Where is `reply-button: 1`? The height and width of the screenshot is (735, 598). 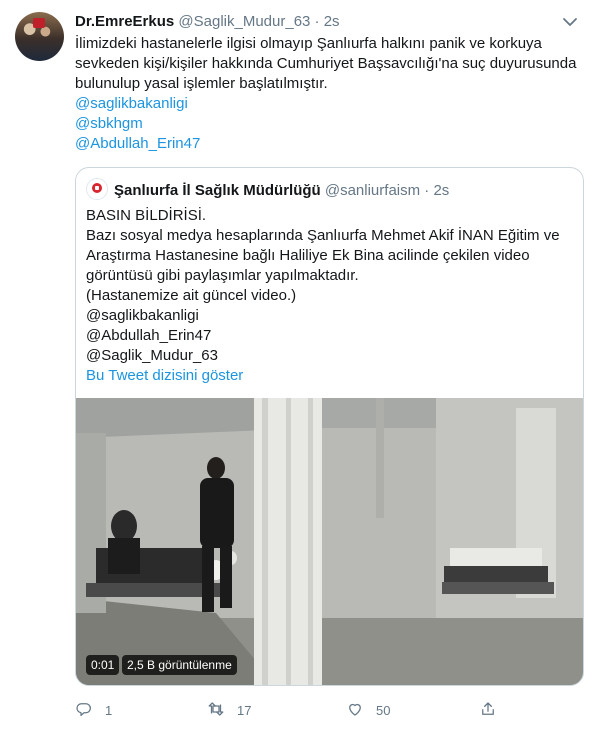 reply-button: 1 is located at coordinates (93, 710).